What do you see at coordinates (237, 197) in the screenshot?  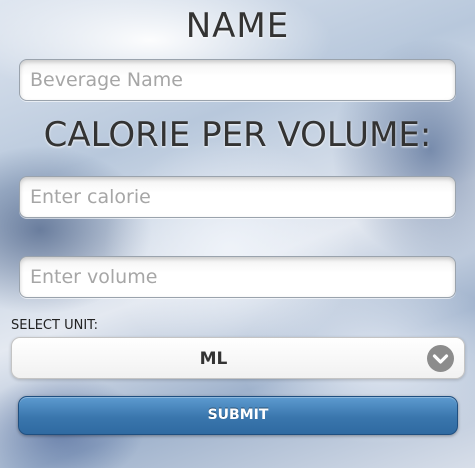 I see `calorie-input` at bounding box center [237, 197].